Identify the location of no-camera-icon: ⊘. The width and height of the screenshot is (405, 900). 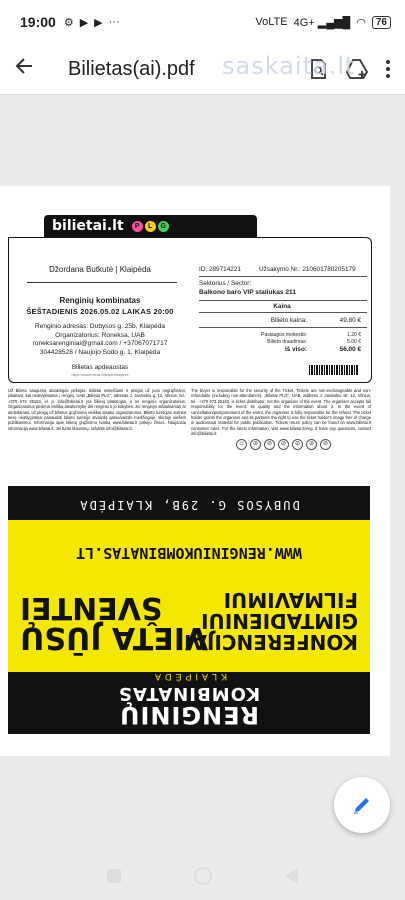
(255, 444).